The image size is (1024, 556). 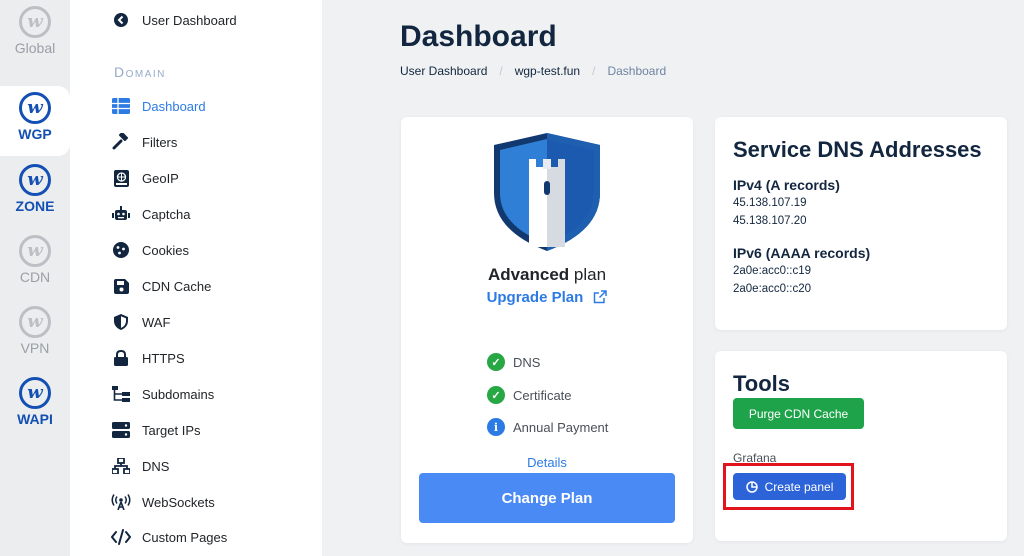 I want to click on sidebar-item-dashboard: Dashboard, so click(x=158, y=106).